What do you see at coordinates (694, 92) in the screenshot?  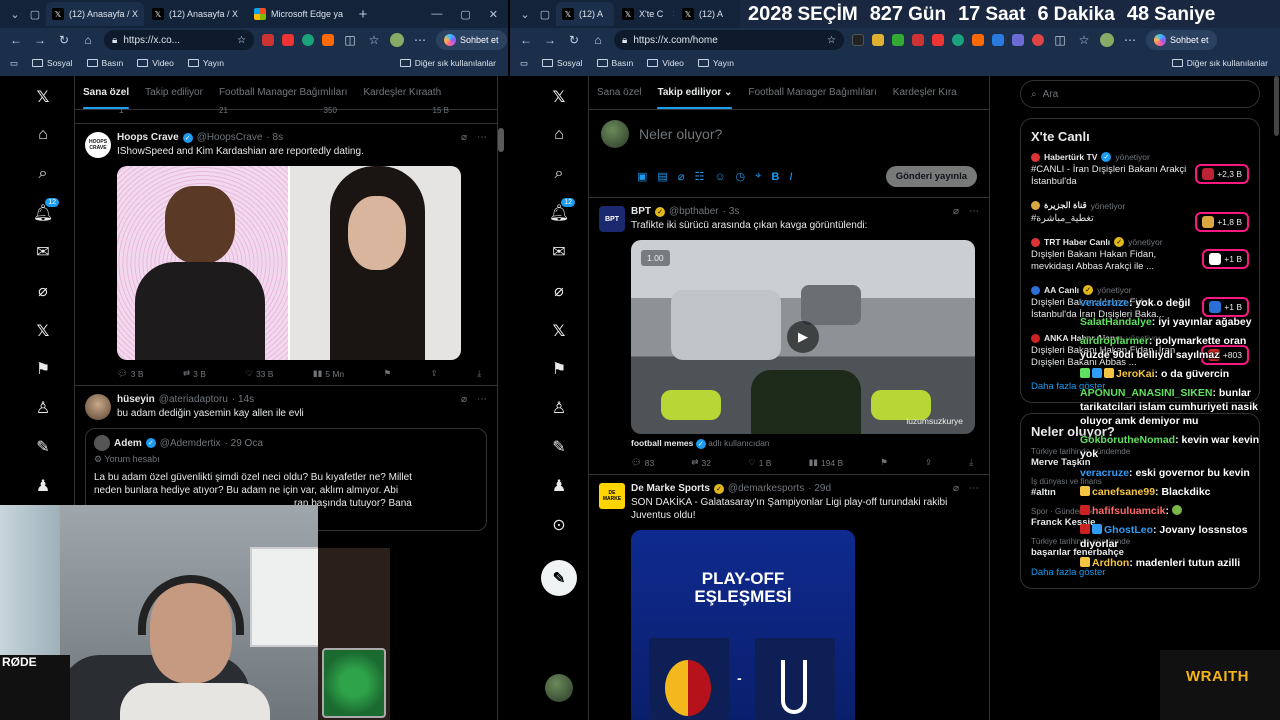 I see `tab-following: Takip ediliyor ⌄` at bounding box center [694, 92].